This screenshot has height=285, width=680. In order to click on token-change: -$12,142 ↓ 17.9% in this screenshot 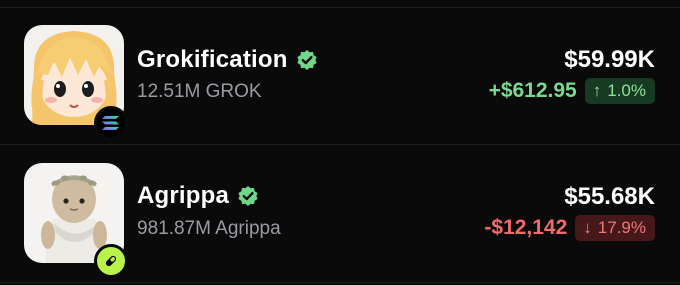, I will do `click(569, 228)`.